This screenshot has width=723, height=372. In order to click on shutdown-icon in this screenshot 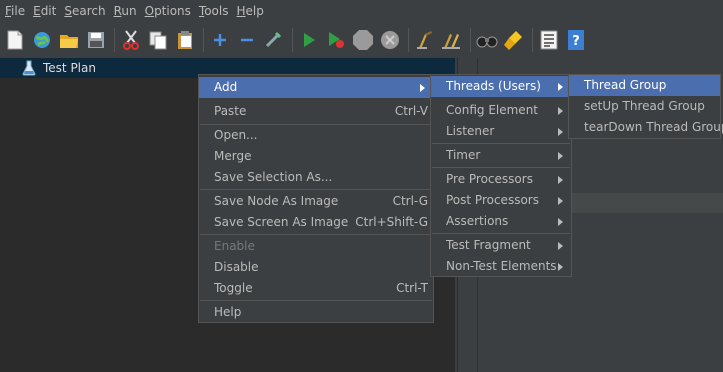, I will do `click(390, 40)`.